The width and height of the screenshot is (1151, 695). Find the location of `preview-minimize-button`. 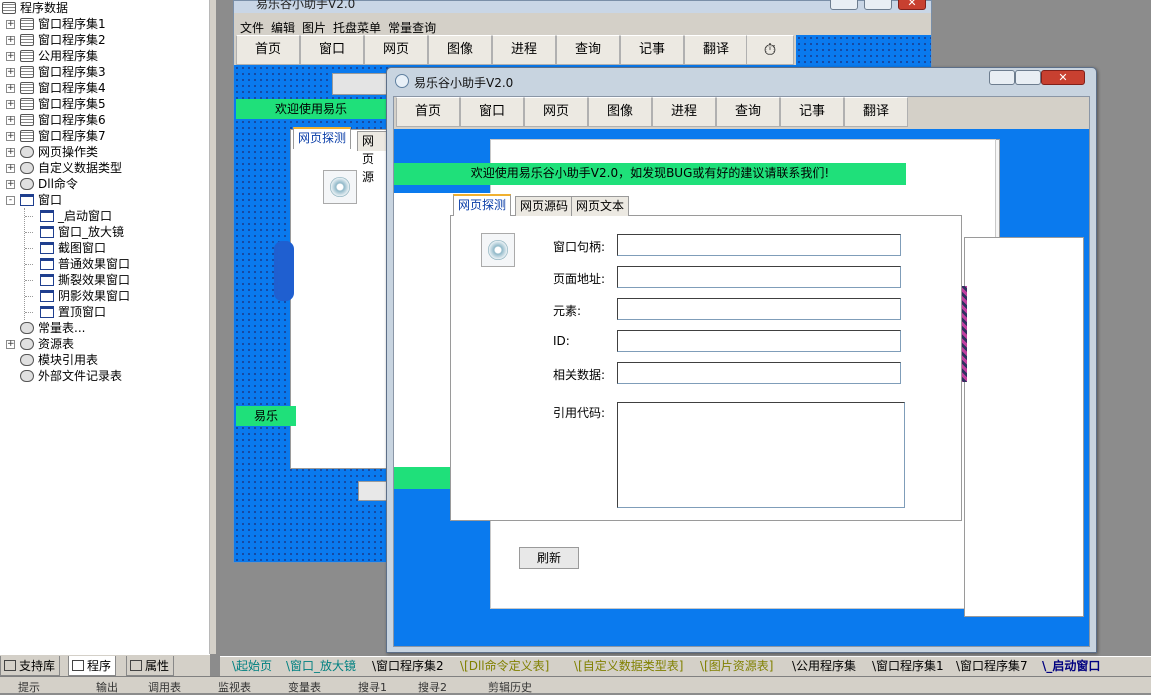

preview-minimize-button is located at coordinates (1002, 77).